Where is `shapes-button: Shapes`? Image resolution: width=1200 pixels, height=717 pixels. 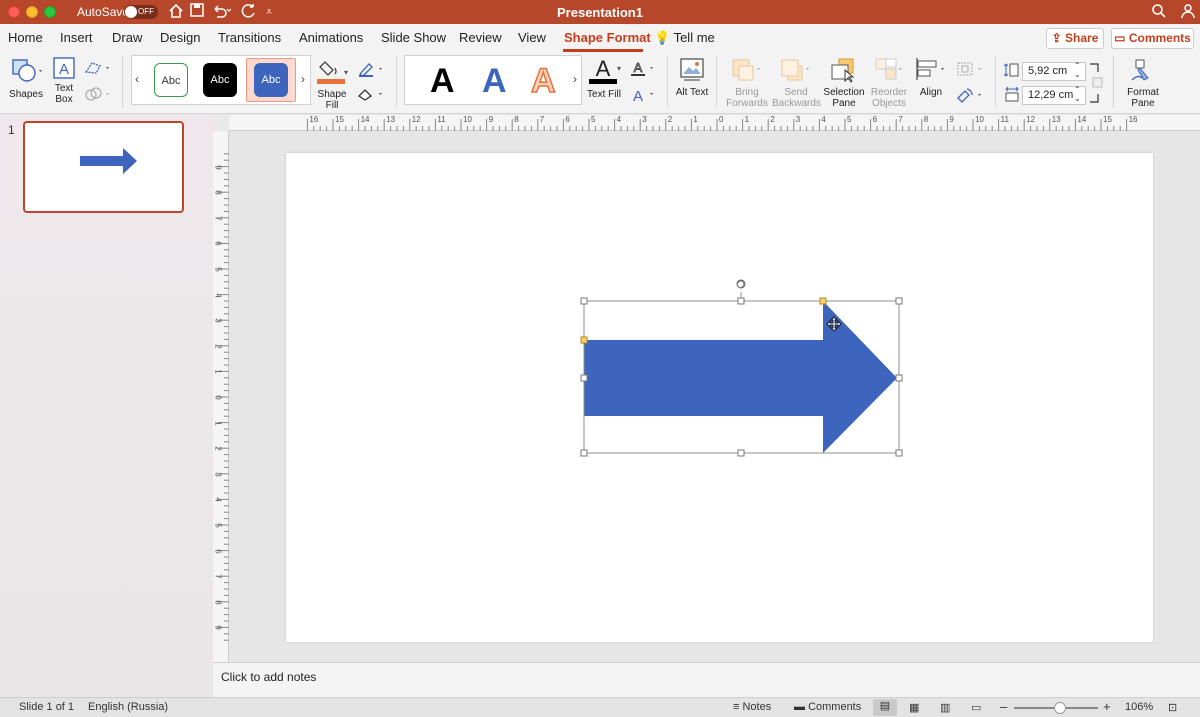 shapes-button: Shapes is located at coordinates (26, 78).